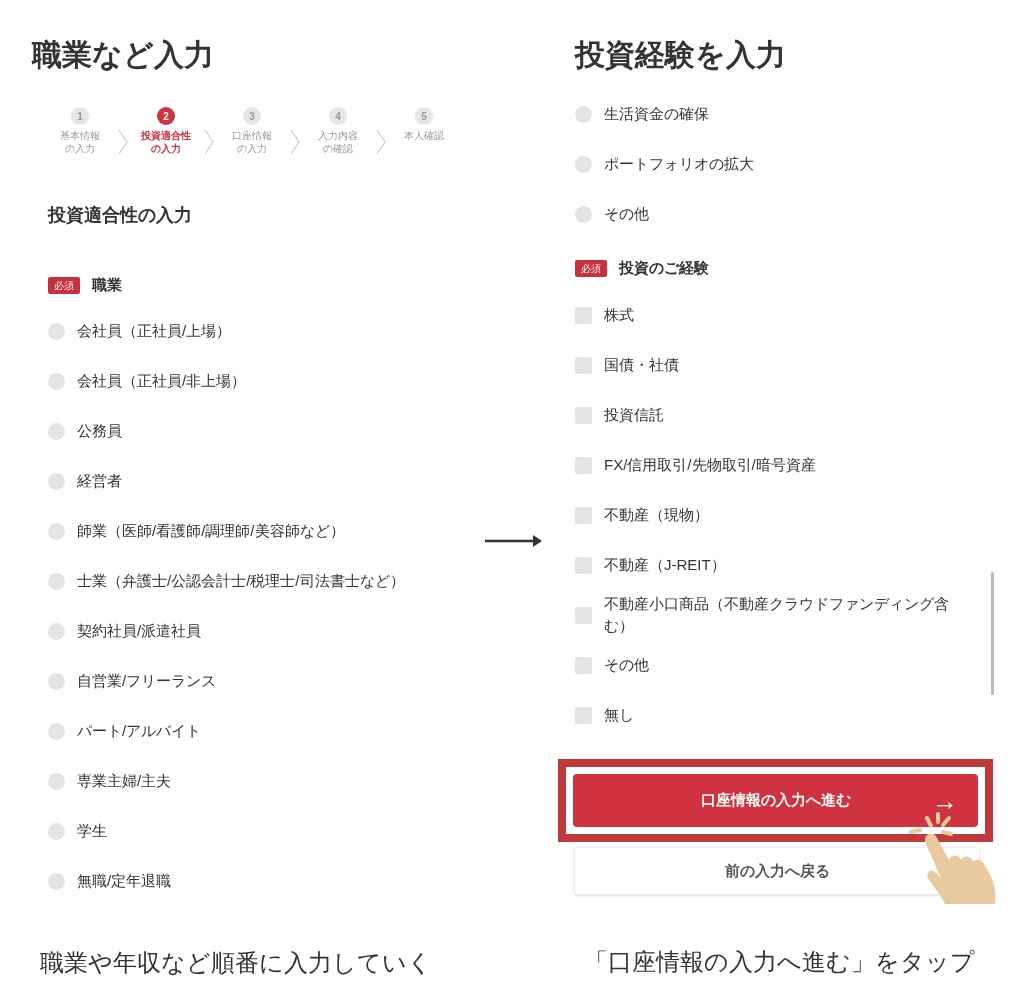  Describe the element at coordinates (775, 800) in the screenshot. I see `next-button: 口座情報の入力へ進む →` at that location.